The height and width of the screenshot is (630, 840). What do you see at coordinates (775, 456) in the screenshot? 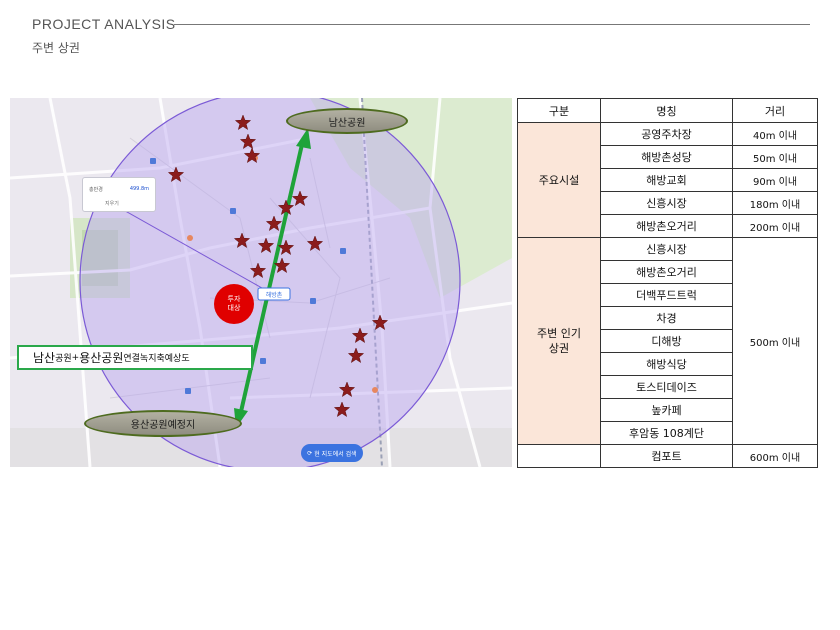
I see `distance-cell: 600m 이내` at bounding box center [775, 456].